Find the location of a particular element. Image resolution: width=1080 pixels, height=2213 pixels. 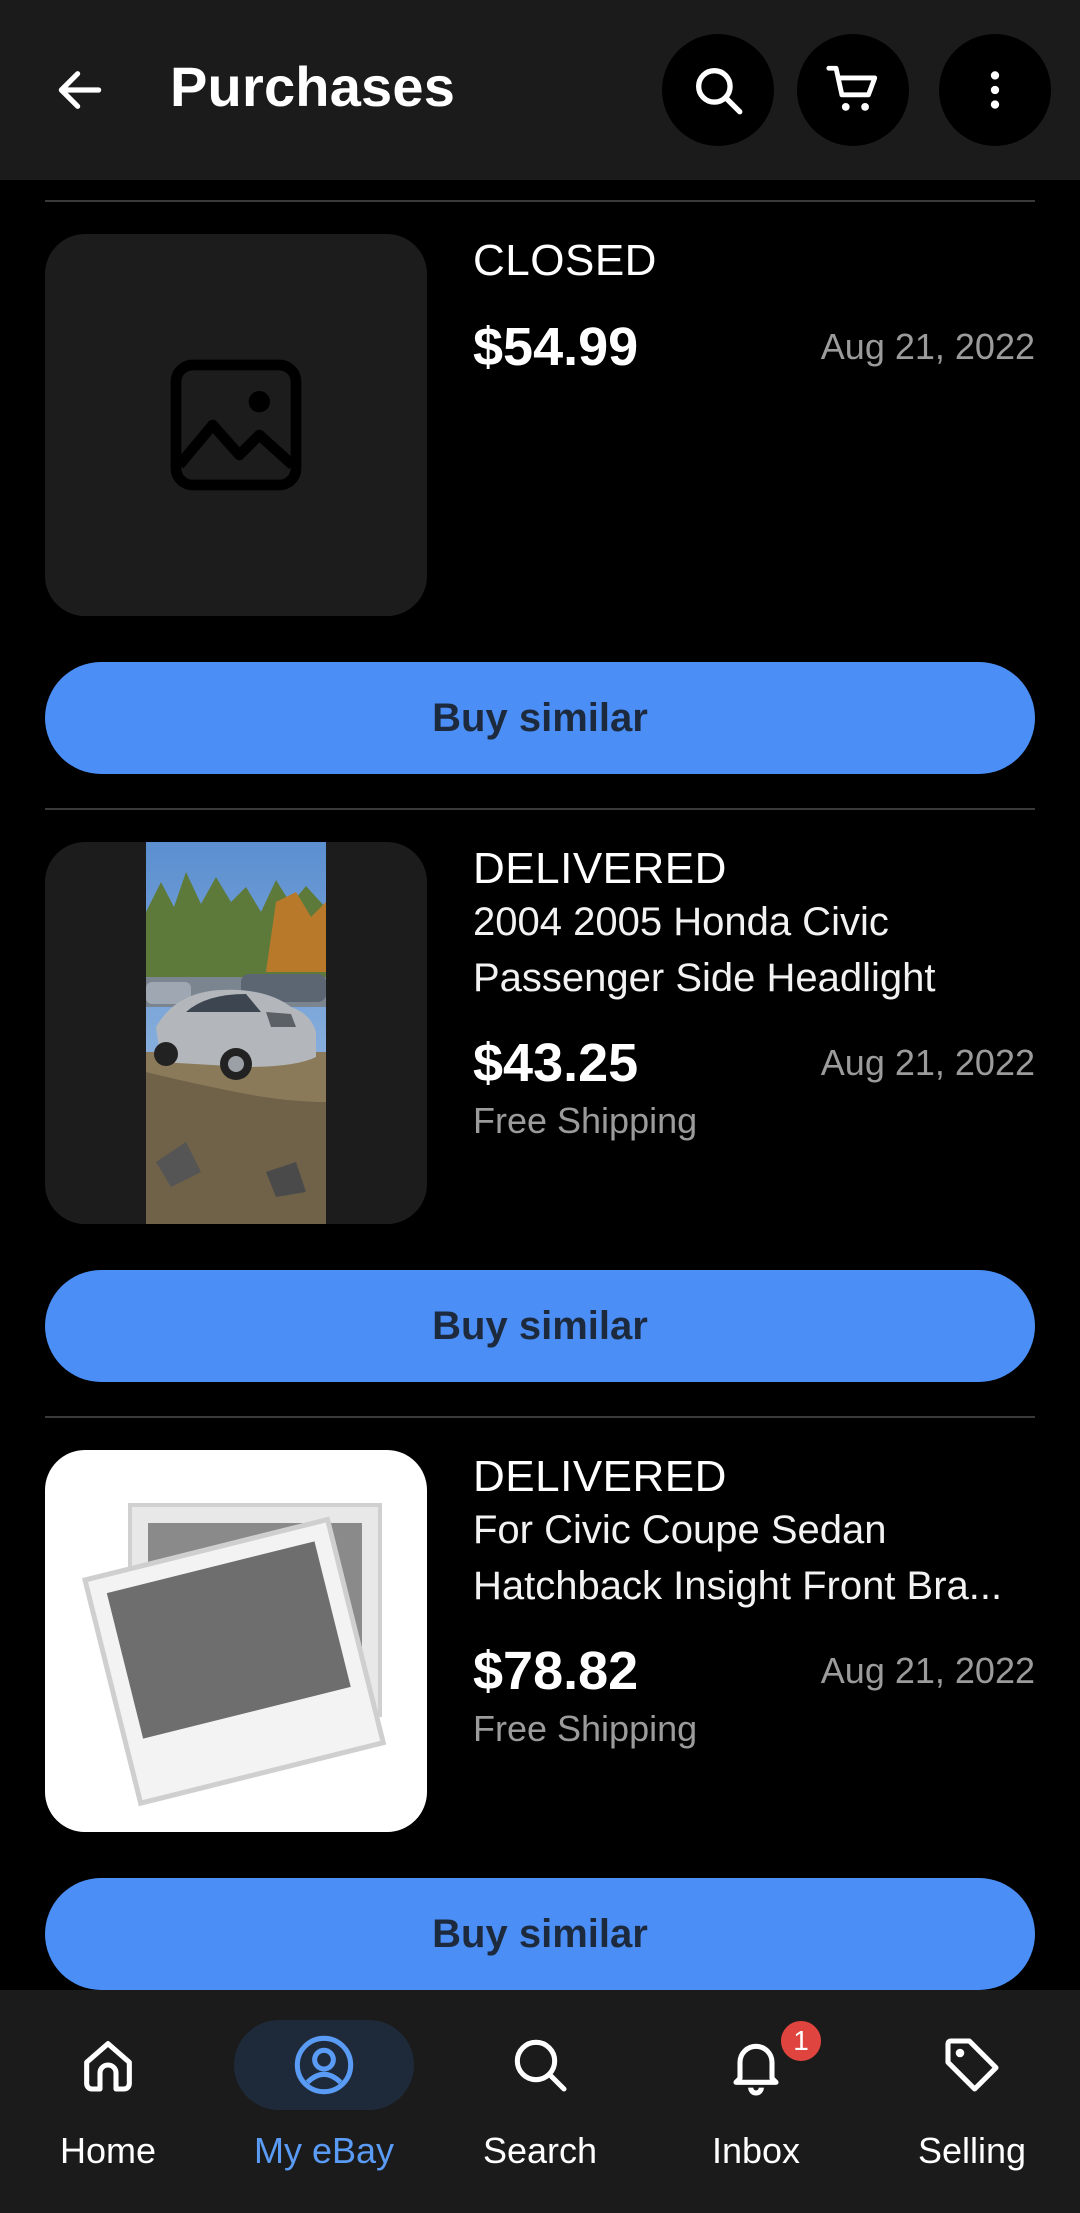

item-price: $54.99 is located at coordinates (556, 347).